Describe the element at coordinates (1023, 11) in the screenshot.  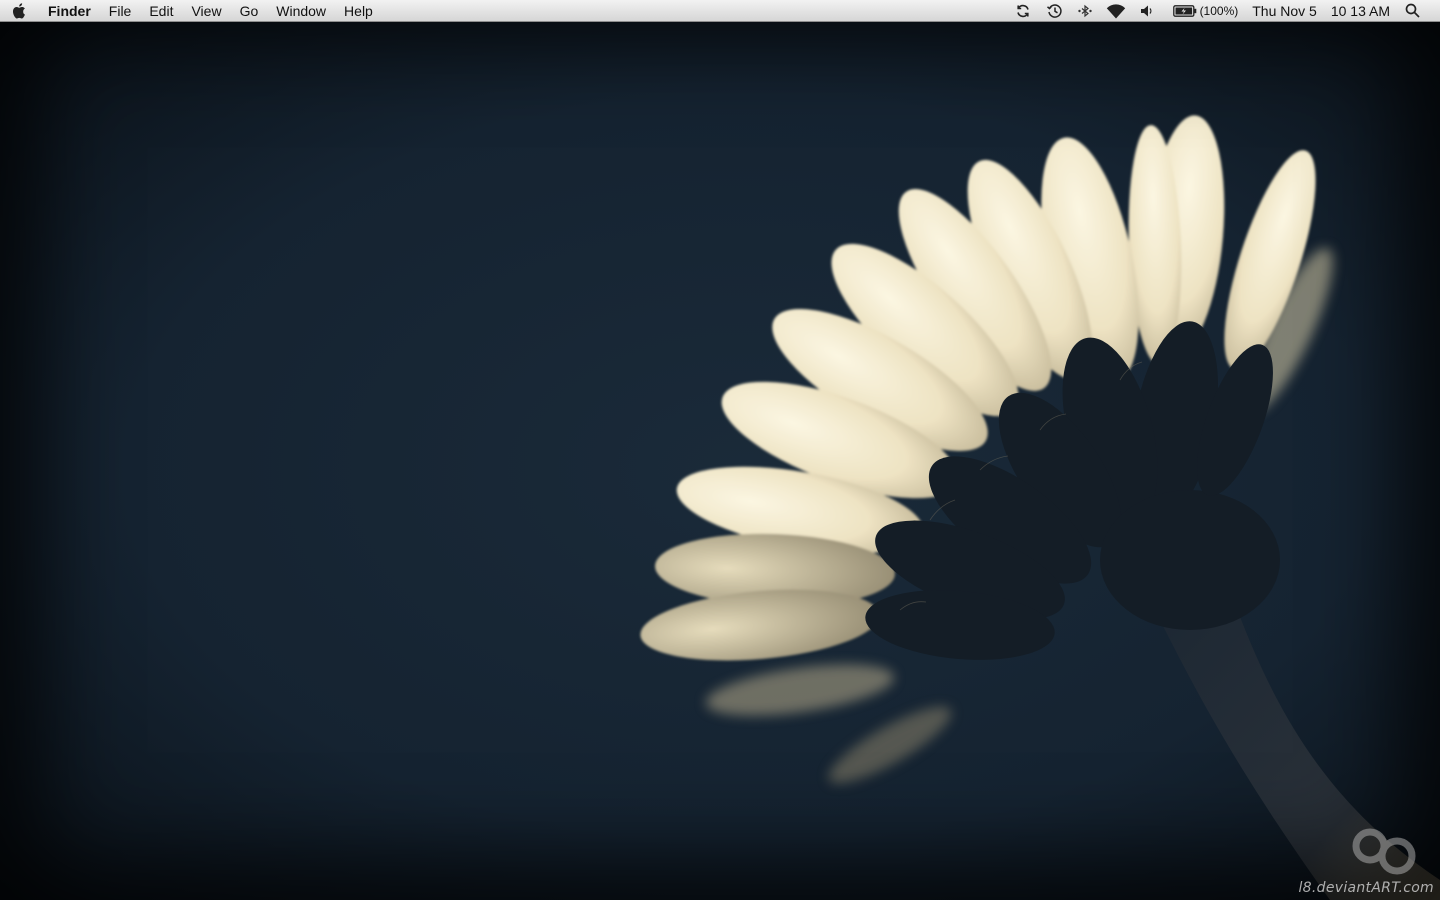
I see `sync-icon` at that location.